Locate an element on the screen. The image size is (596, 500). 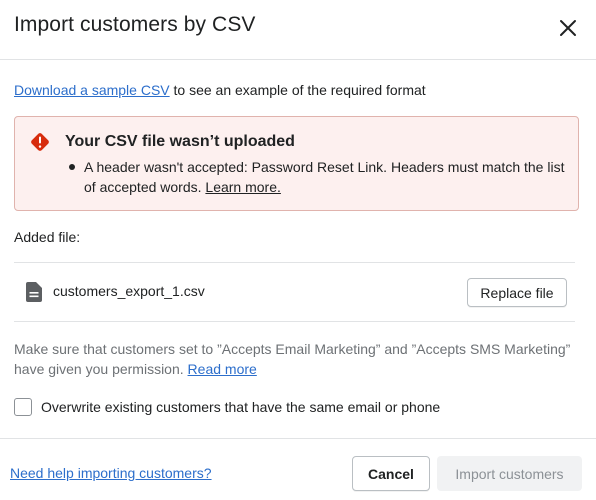
file-row-bottom-divider is located at coordinates (294, 321).